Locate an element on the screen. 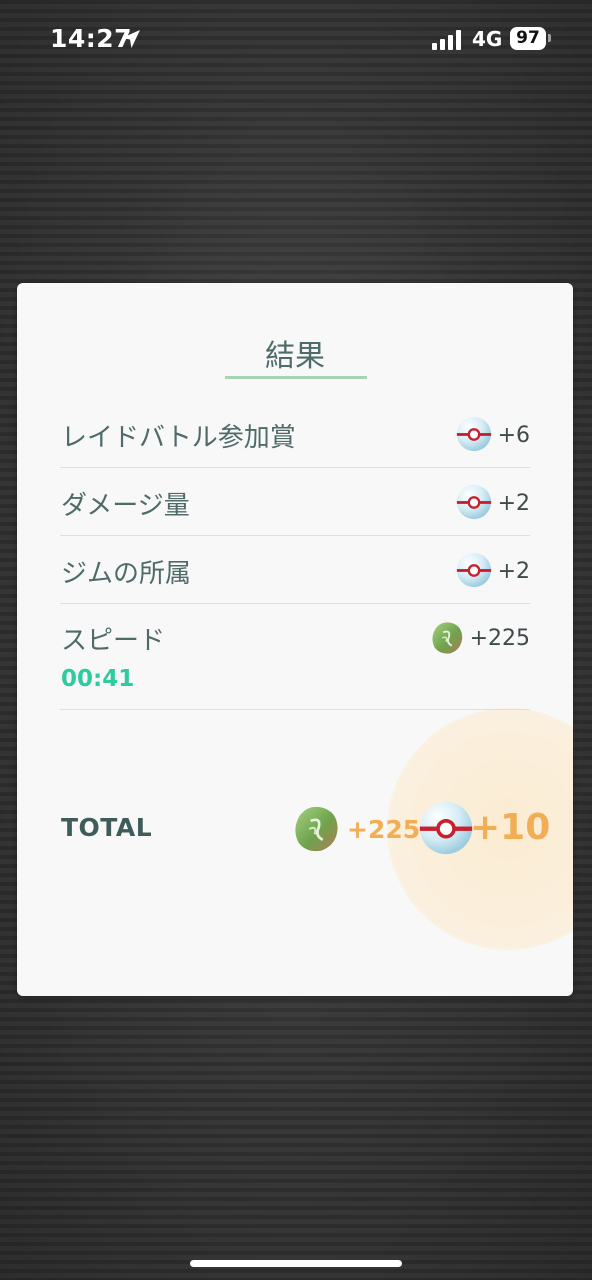  row-value: +6 is located at coordinates (513, 435).